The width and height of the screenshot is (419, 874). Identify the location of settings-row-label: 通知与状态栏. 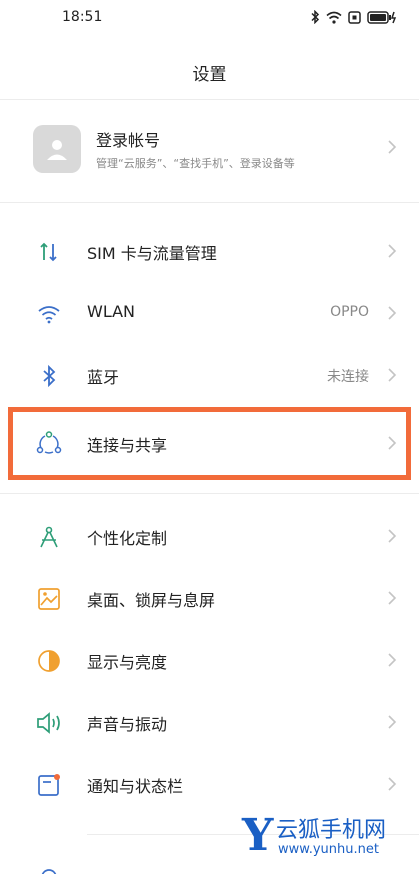
(135, 786).